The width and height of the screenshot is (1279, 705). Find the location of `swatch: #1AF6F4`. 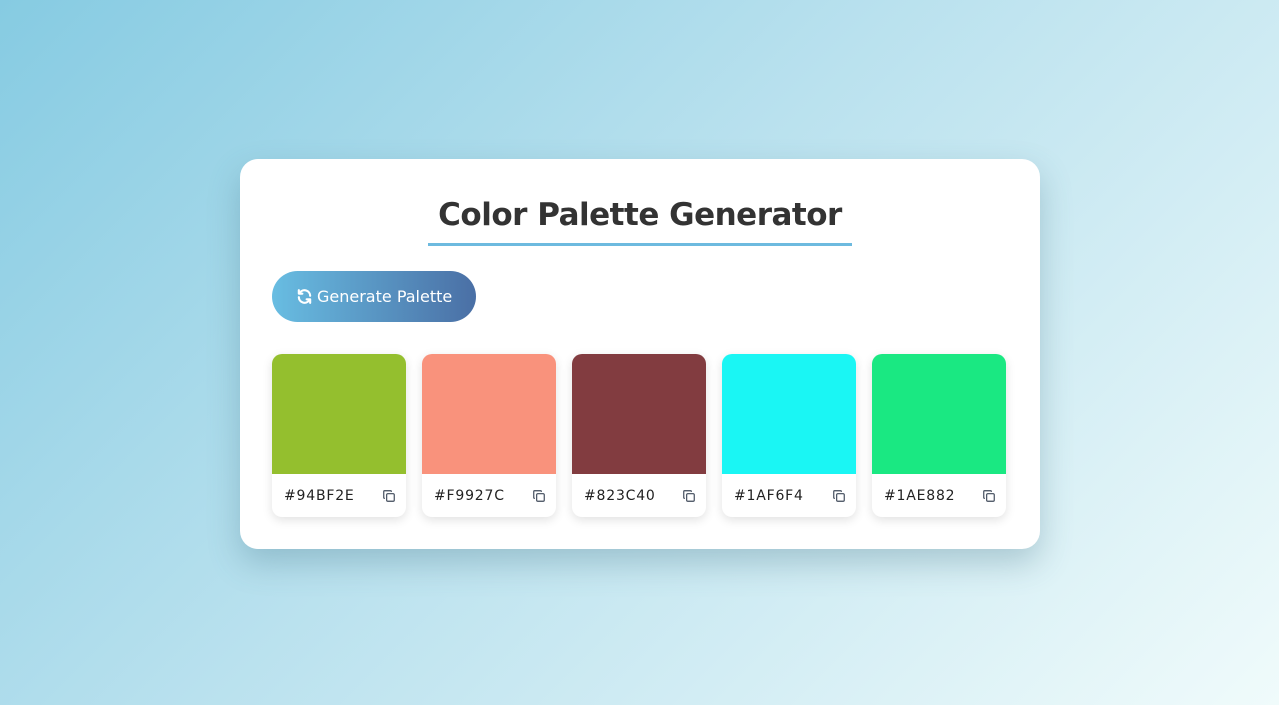

swatch: #1AF6F4 is located at coordinates (789, 435).